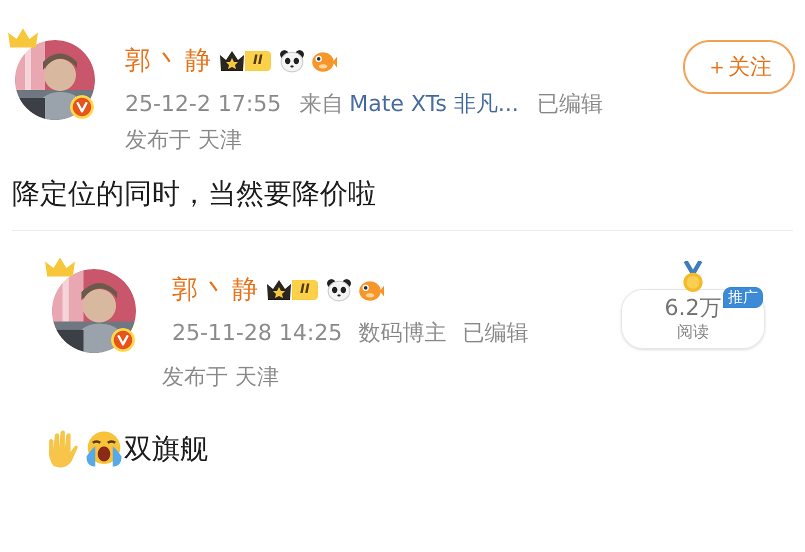 Image resolution: width=805 pixels, height=552 pixels. I want to click on quoted-post-text: 双旗舰, so click(166, 449).